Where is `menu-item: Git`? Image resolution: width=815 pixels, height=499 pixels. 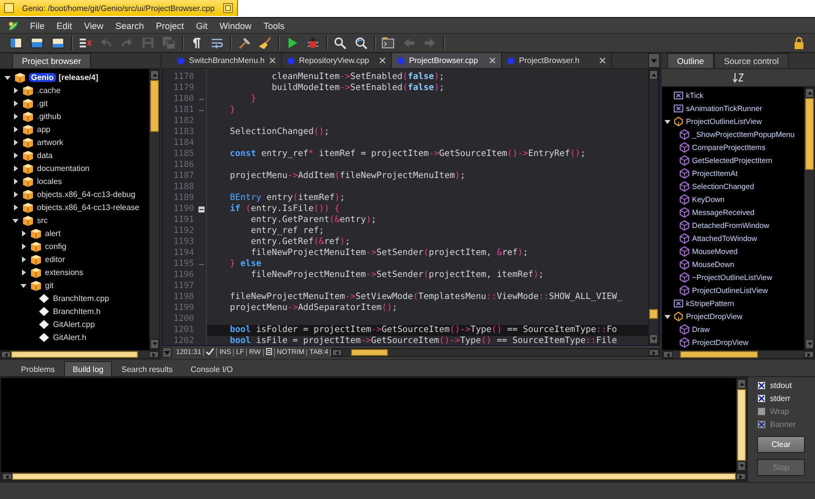 menu-item: Git is located at coordinates (202, 25).